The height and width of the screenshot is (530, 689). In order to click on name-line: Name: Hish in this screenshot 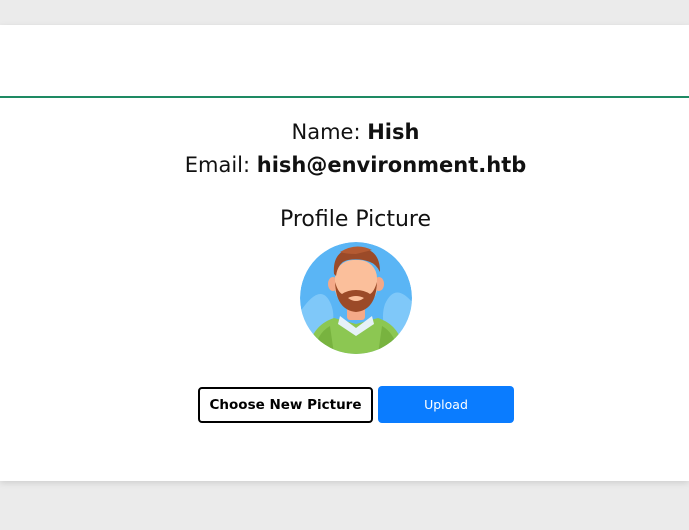, I will do `click(344, 132)`.